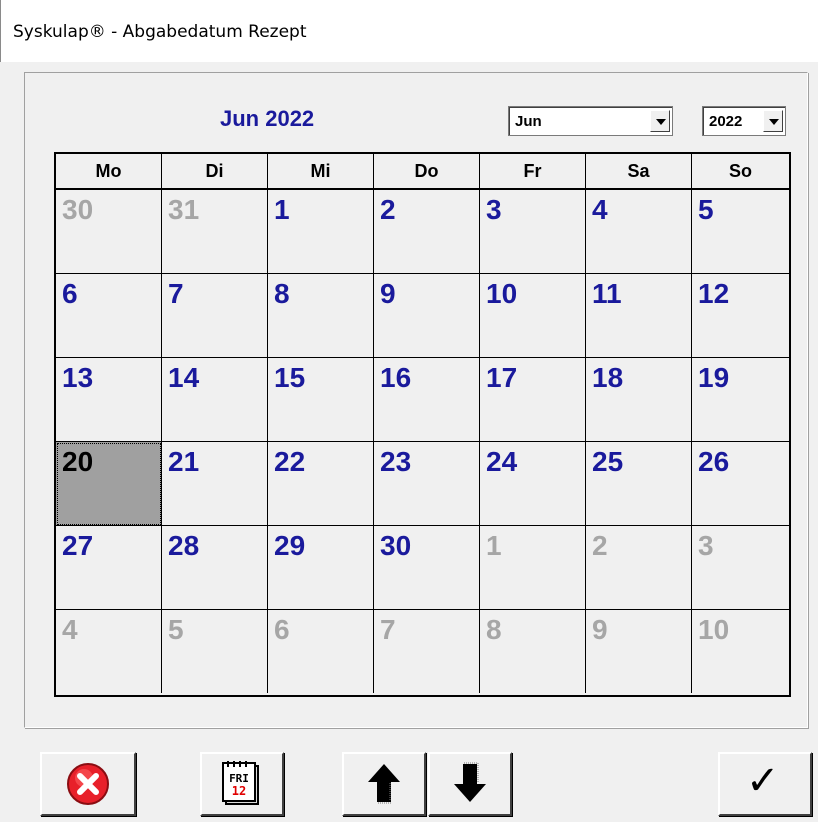  Describe the element at coordinates (427, 484) in the screenshot. I see `day-cell: 23` at that location.